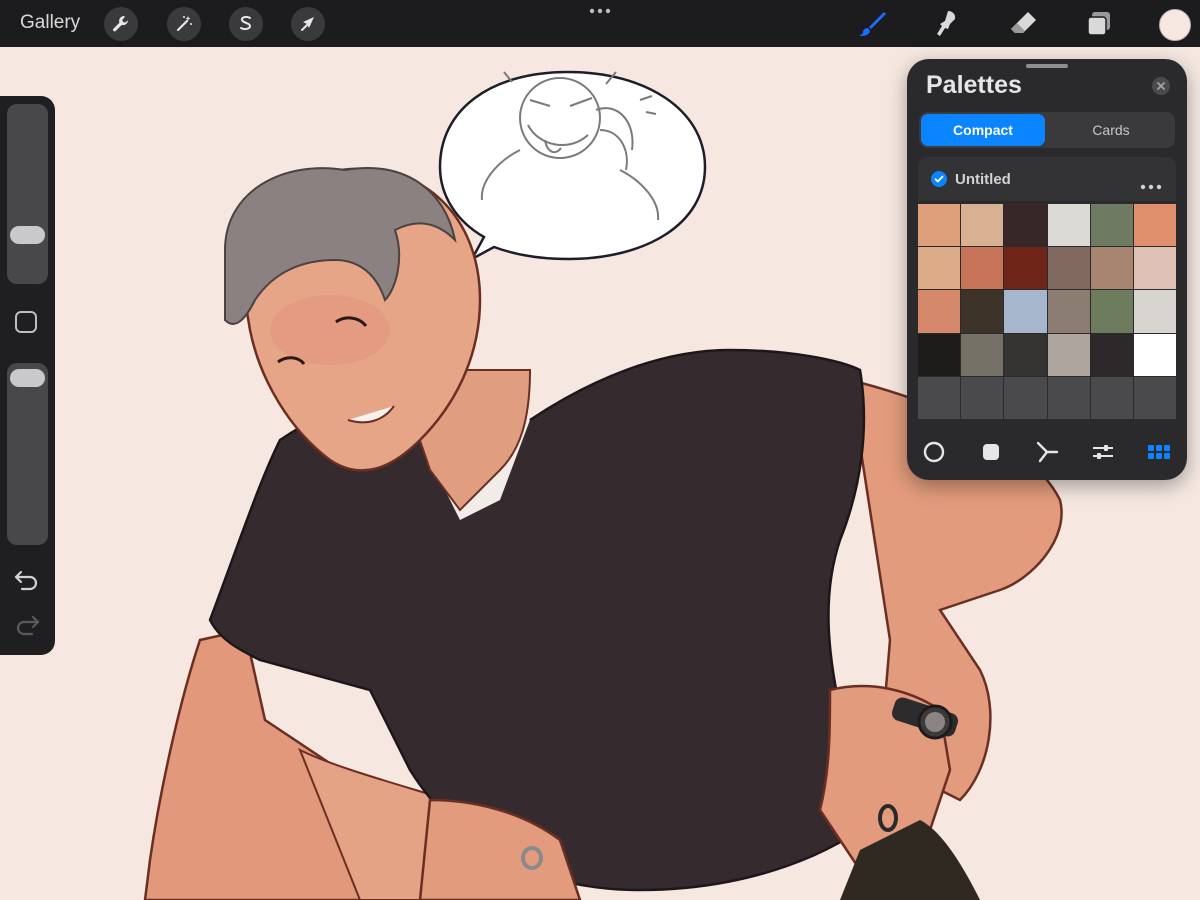 The width and height of the screenshot is (1200, 900). Describe the element at coordinates (1151, 186) in the screenshot. I see `palette-more-icon` at that location.